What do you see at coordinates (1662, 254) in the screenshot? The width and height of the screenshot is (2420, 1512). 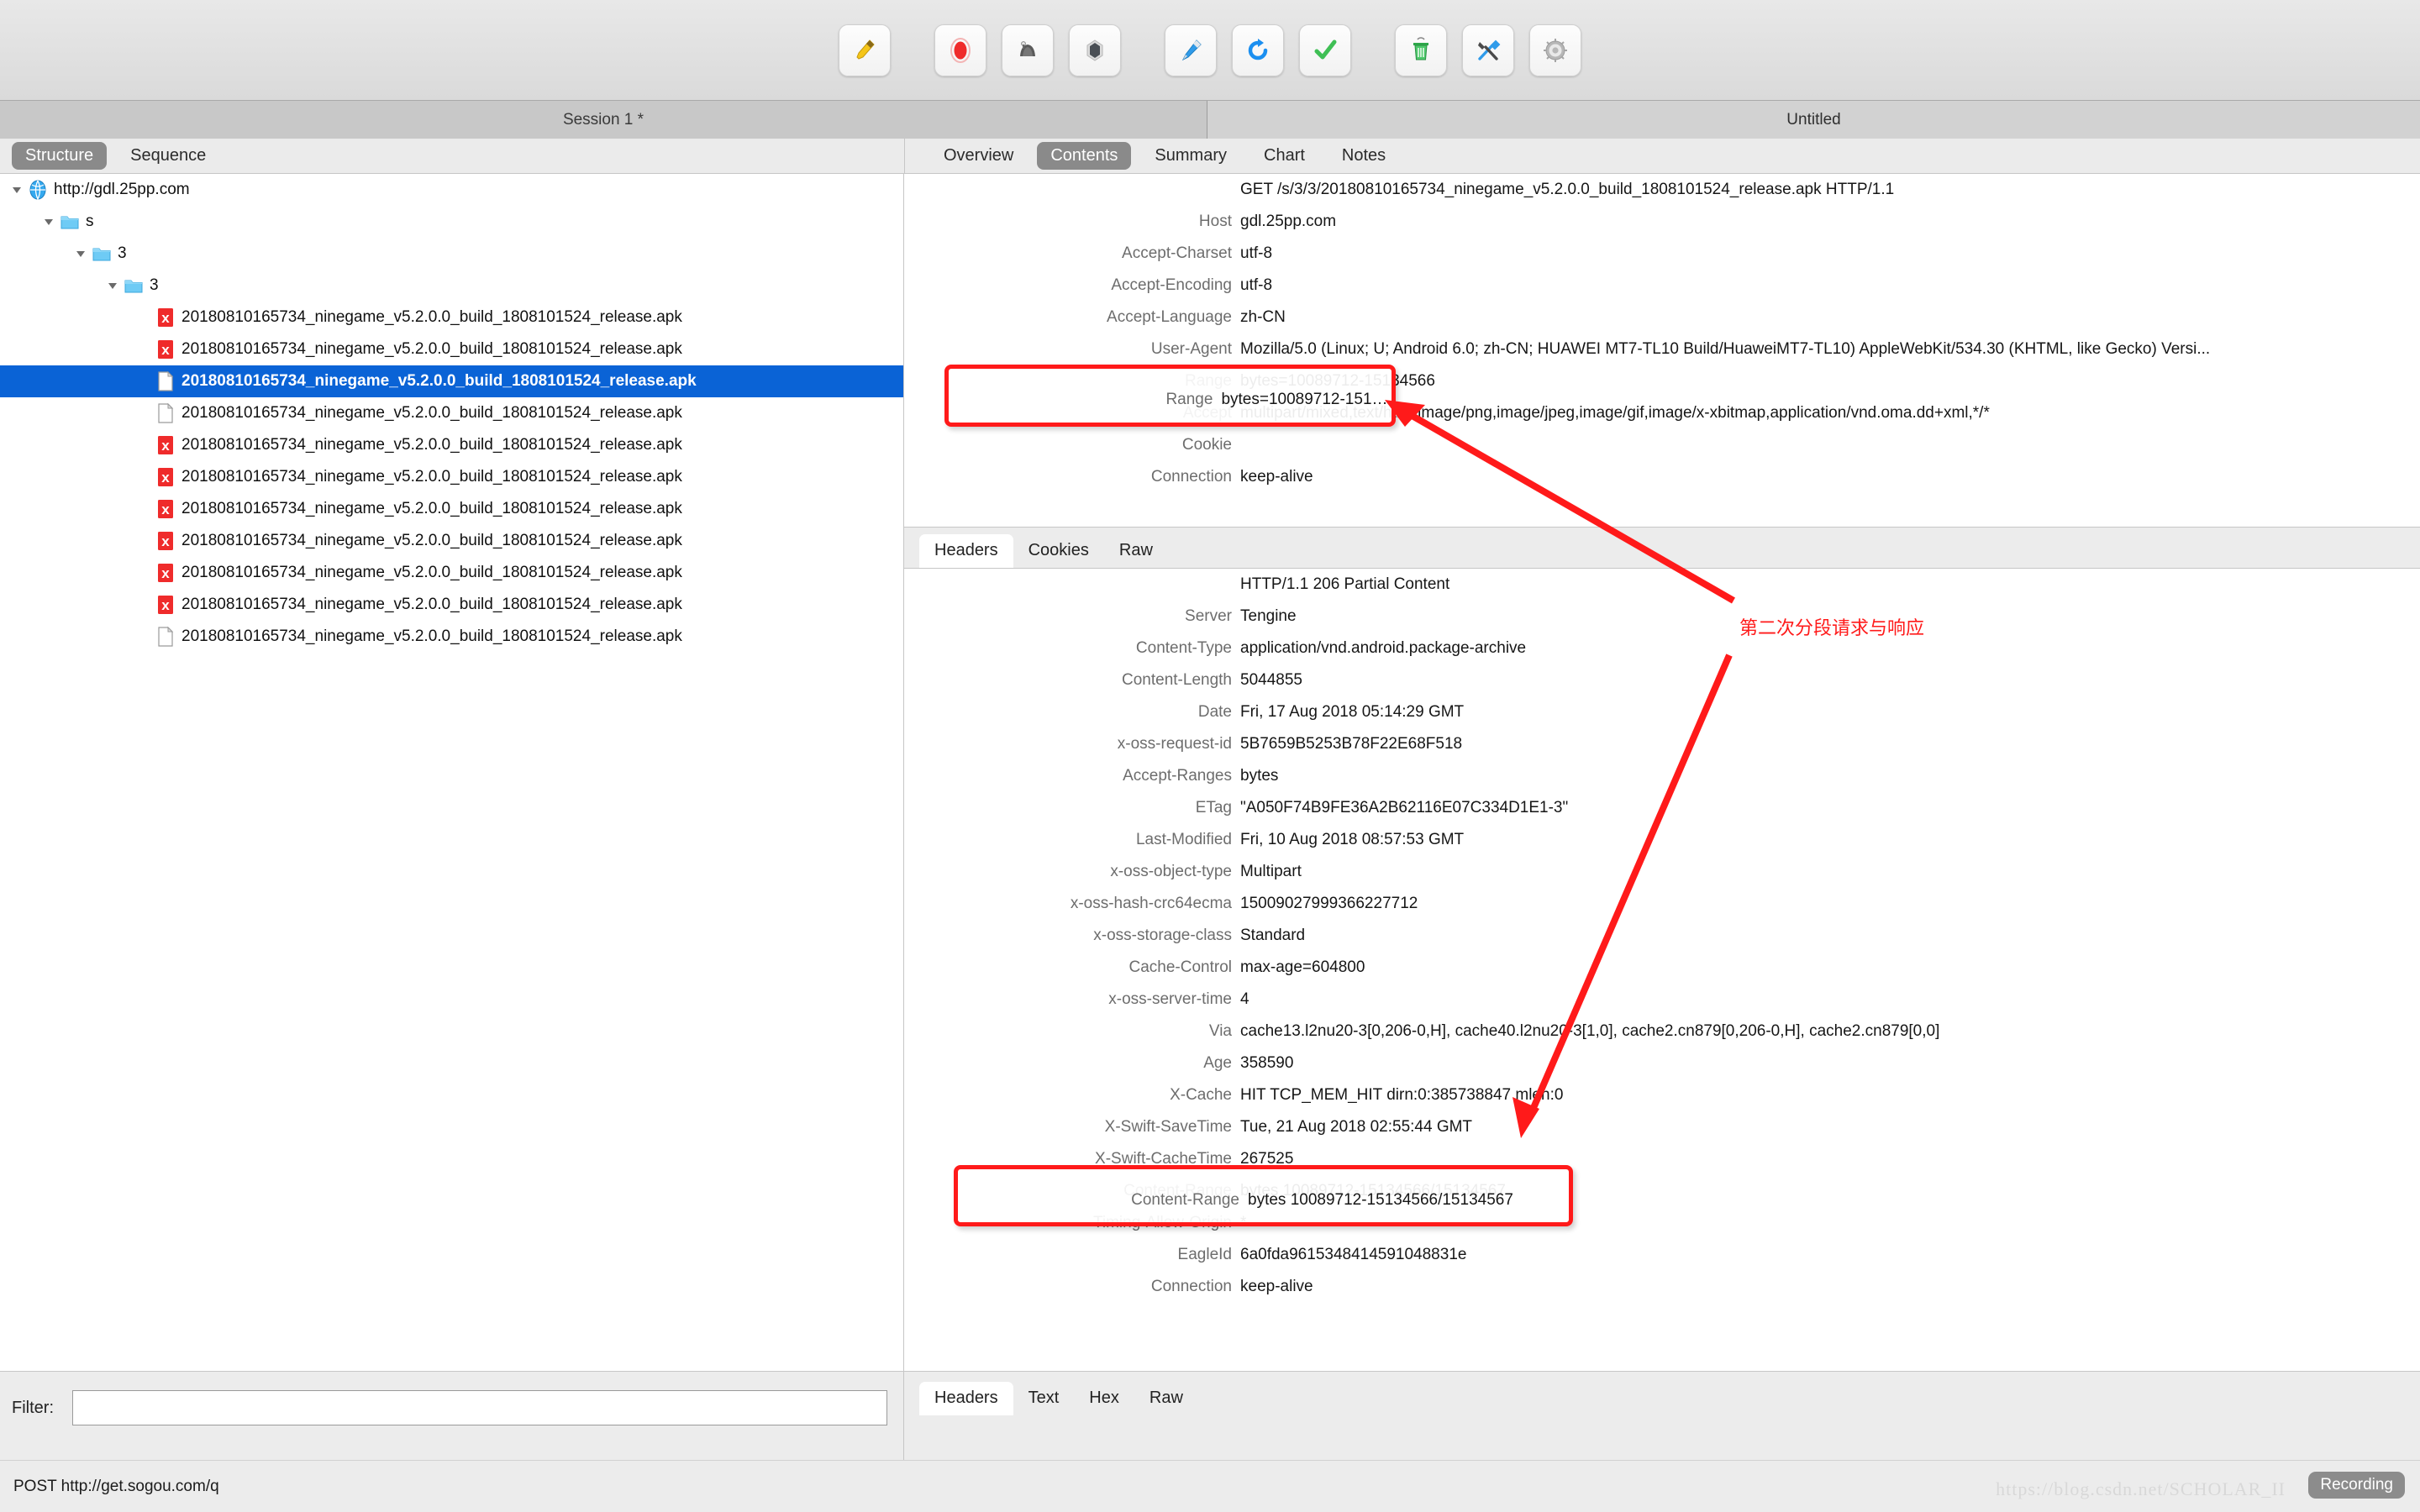 I see `request-header-row: Accept-Charset utf-8` at bounding box center [1662, 254].